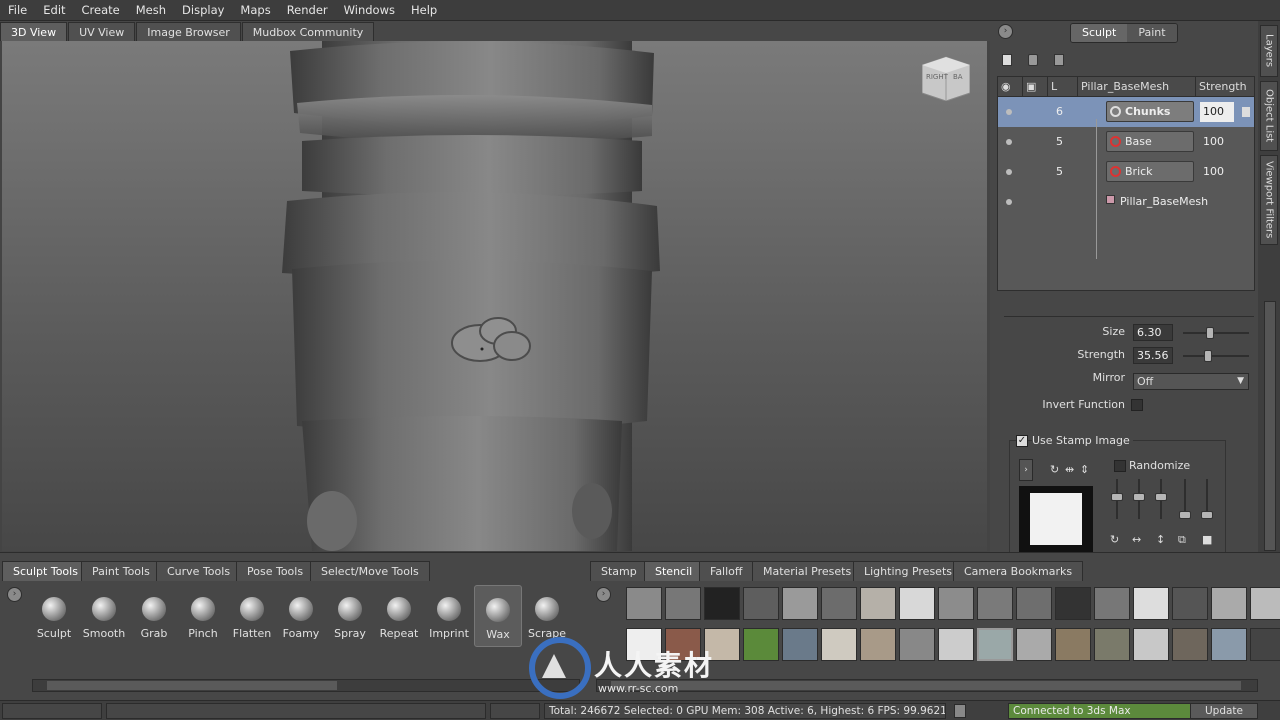 This screenshot has height=720, width=1280. Describe the element at coordinates (1216, 356) in the screenshot. I see `strength-slider` at that location.